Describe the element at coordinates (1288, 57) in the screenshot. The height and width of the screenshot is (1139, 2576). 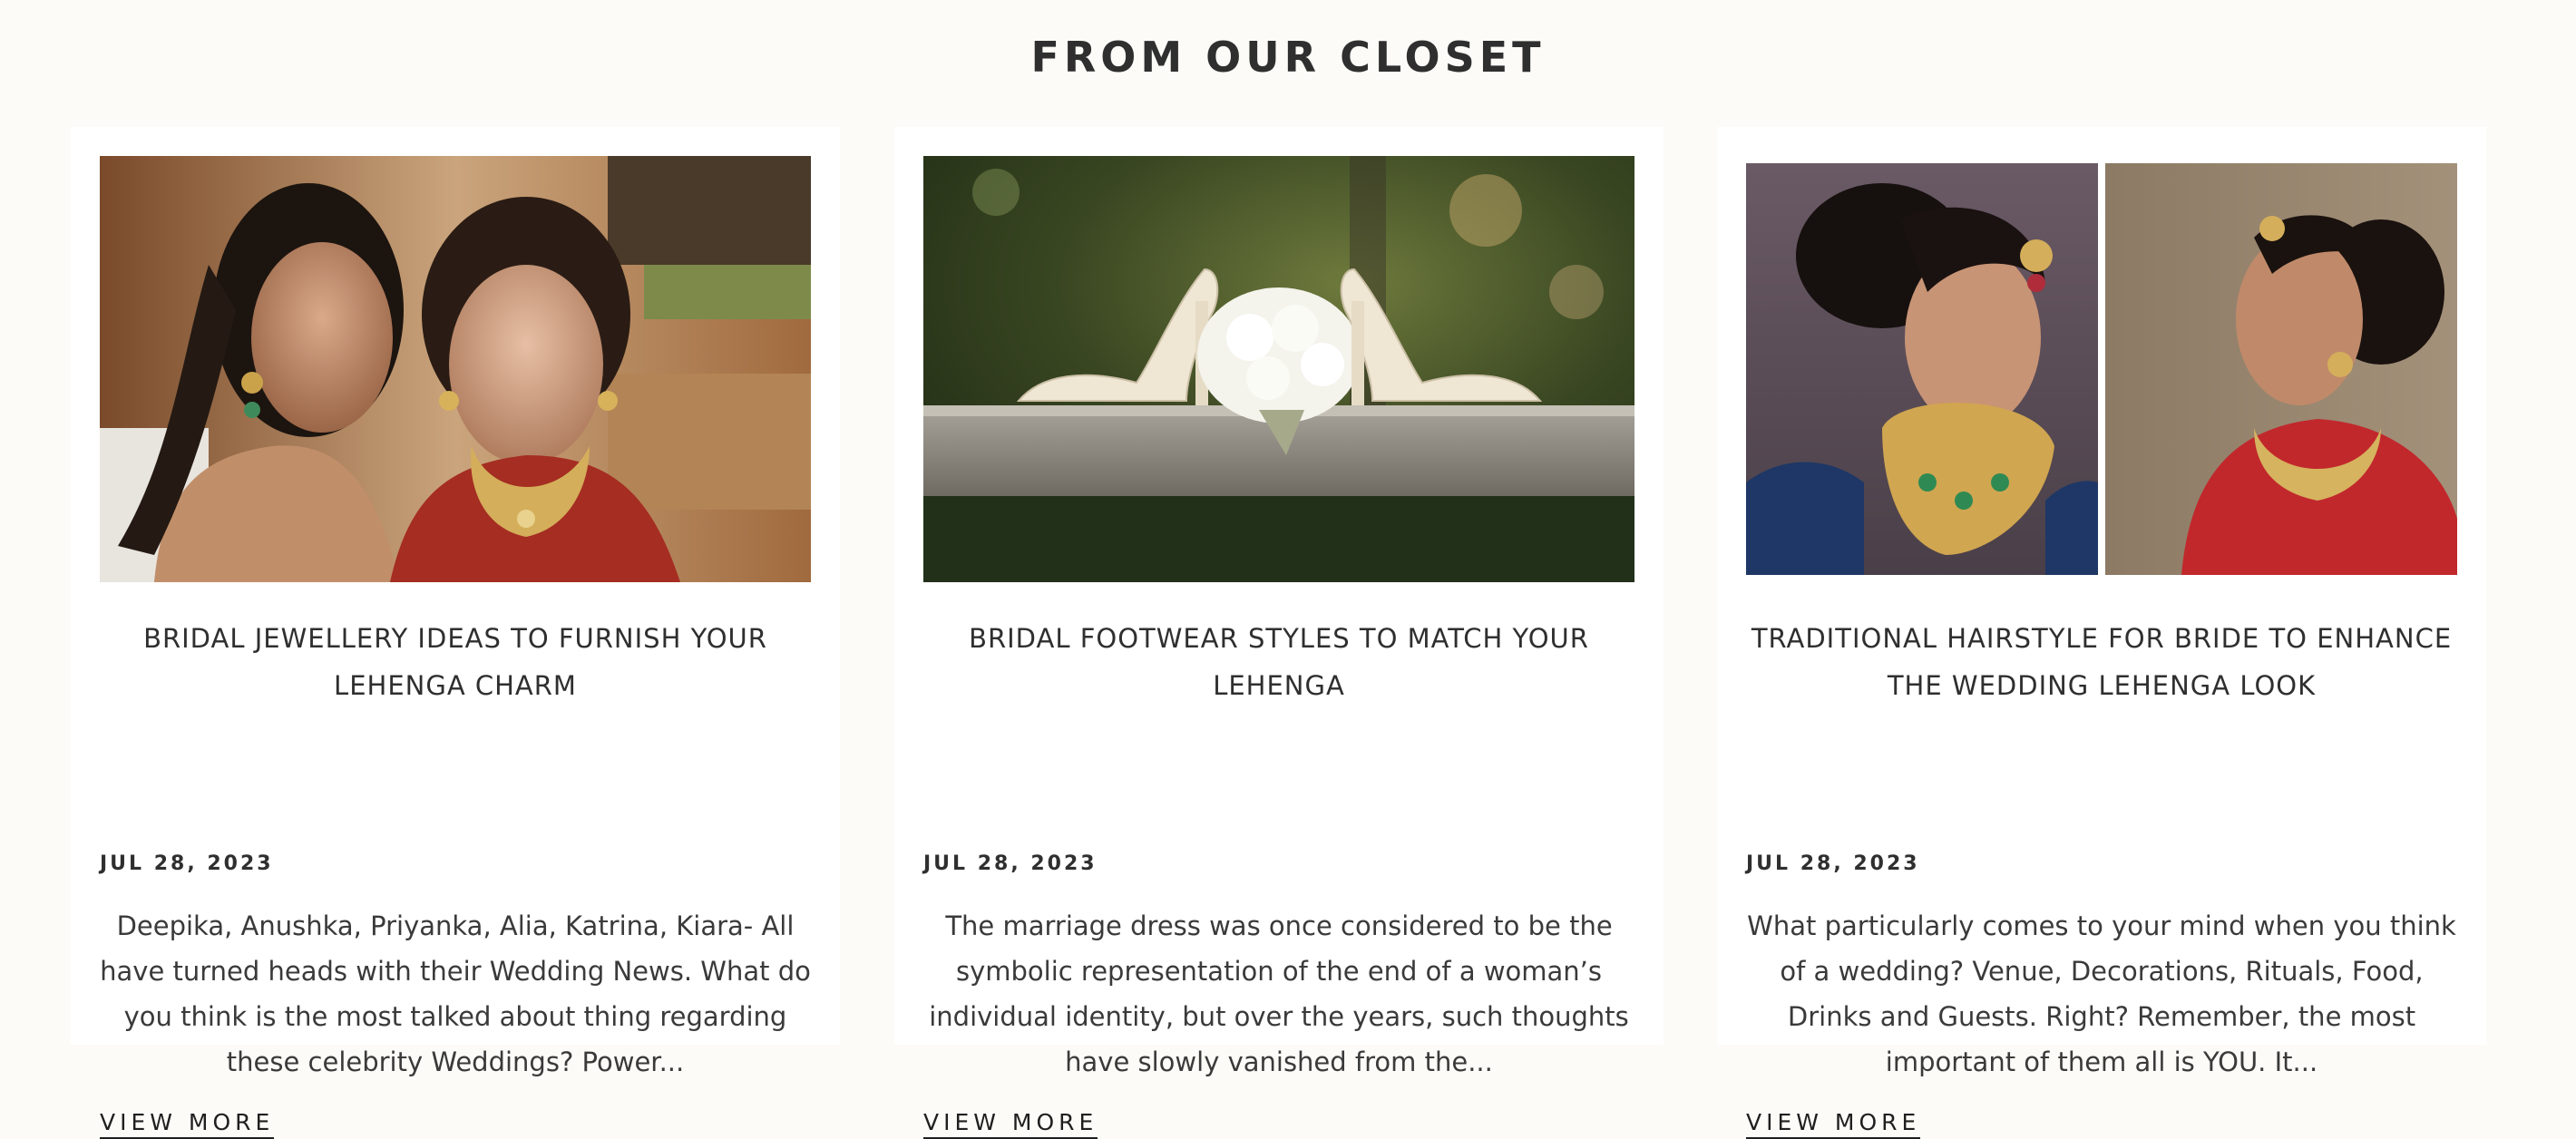
I see `section-title: FROM OUR CLOSET` at that location.